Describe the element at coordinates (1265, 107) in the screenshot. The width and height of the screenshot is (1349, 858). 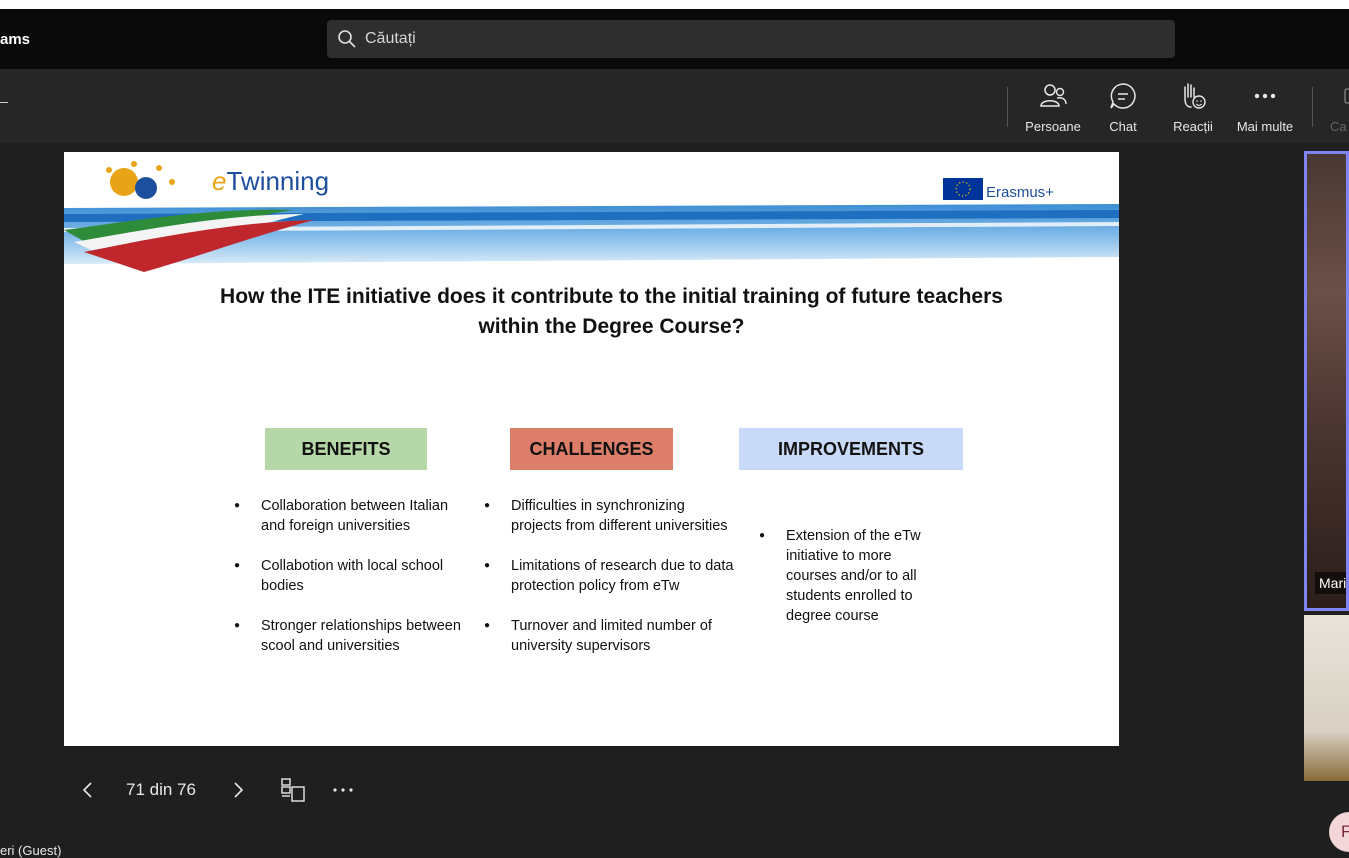
I see `more-button: Mai multe` at that location.